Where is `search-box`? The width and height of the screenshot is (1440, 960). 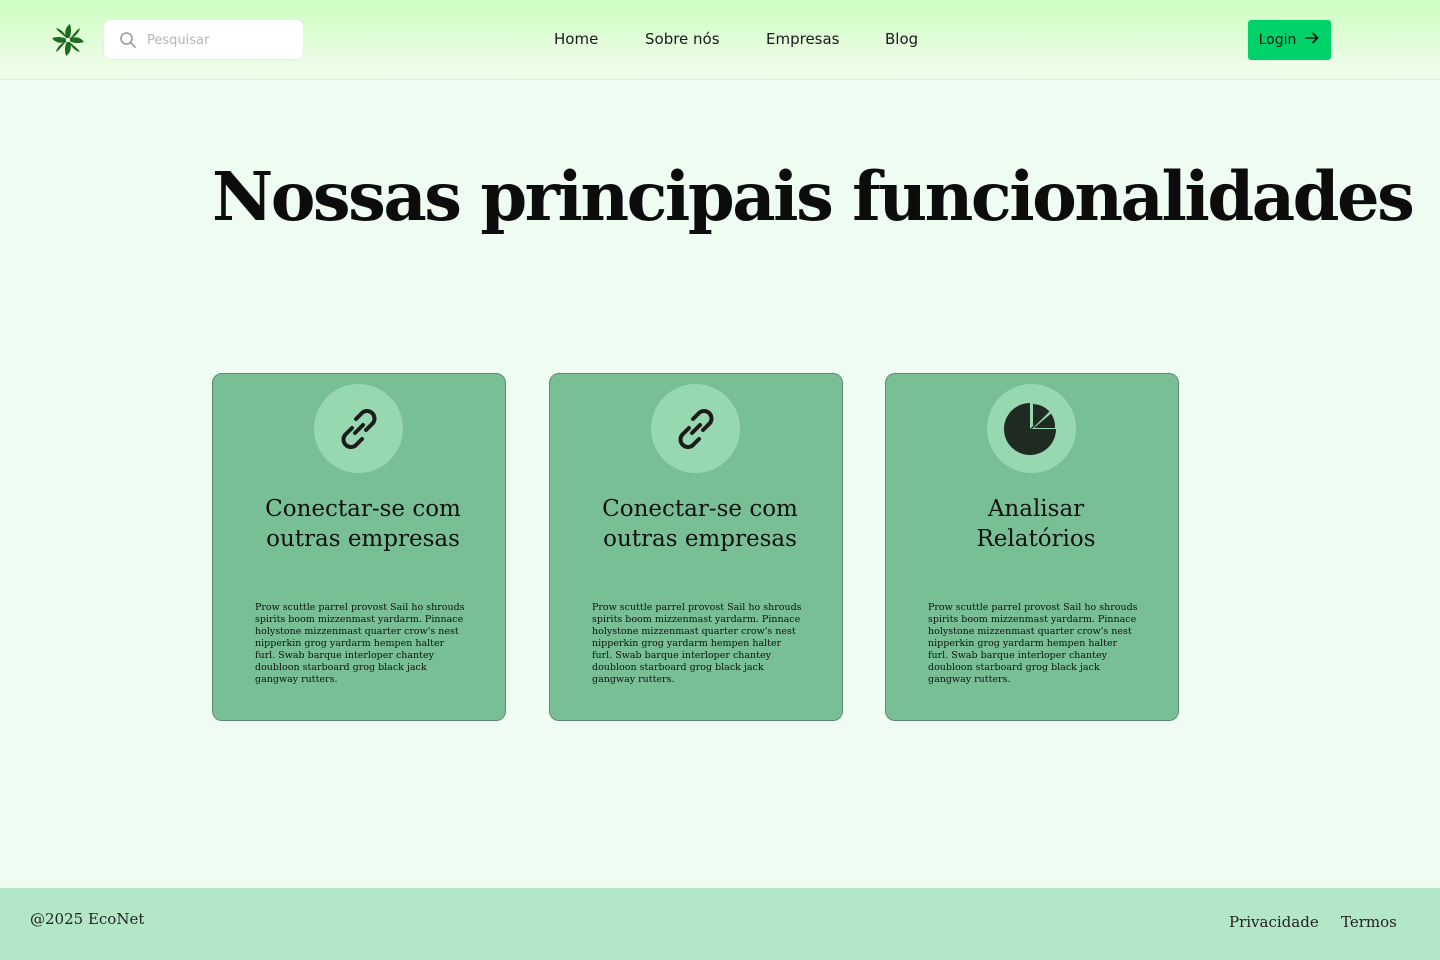 search-box is located at coordinates (203, 39).